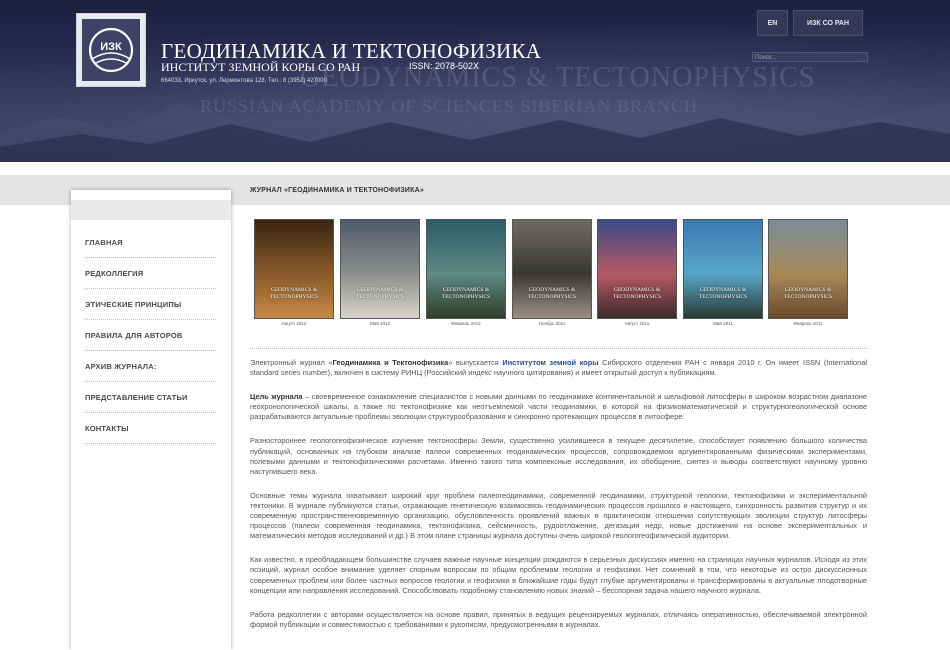  Describe the element at coordinates (294, 269) in the screenshot. I see `journal-cover-0: GEODYNAMICS & TECTONOPHYSICS` at that location.